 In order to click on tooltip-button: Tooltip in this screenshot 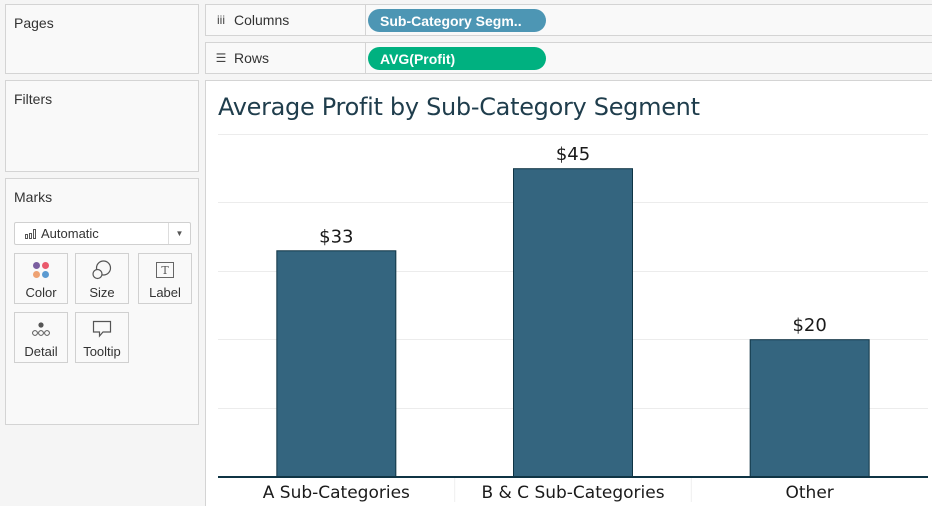, I will do `click(102, 337)`.